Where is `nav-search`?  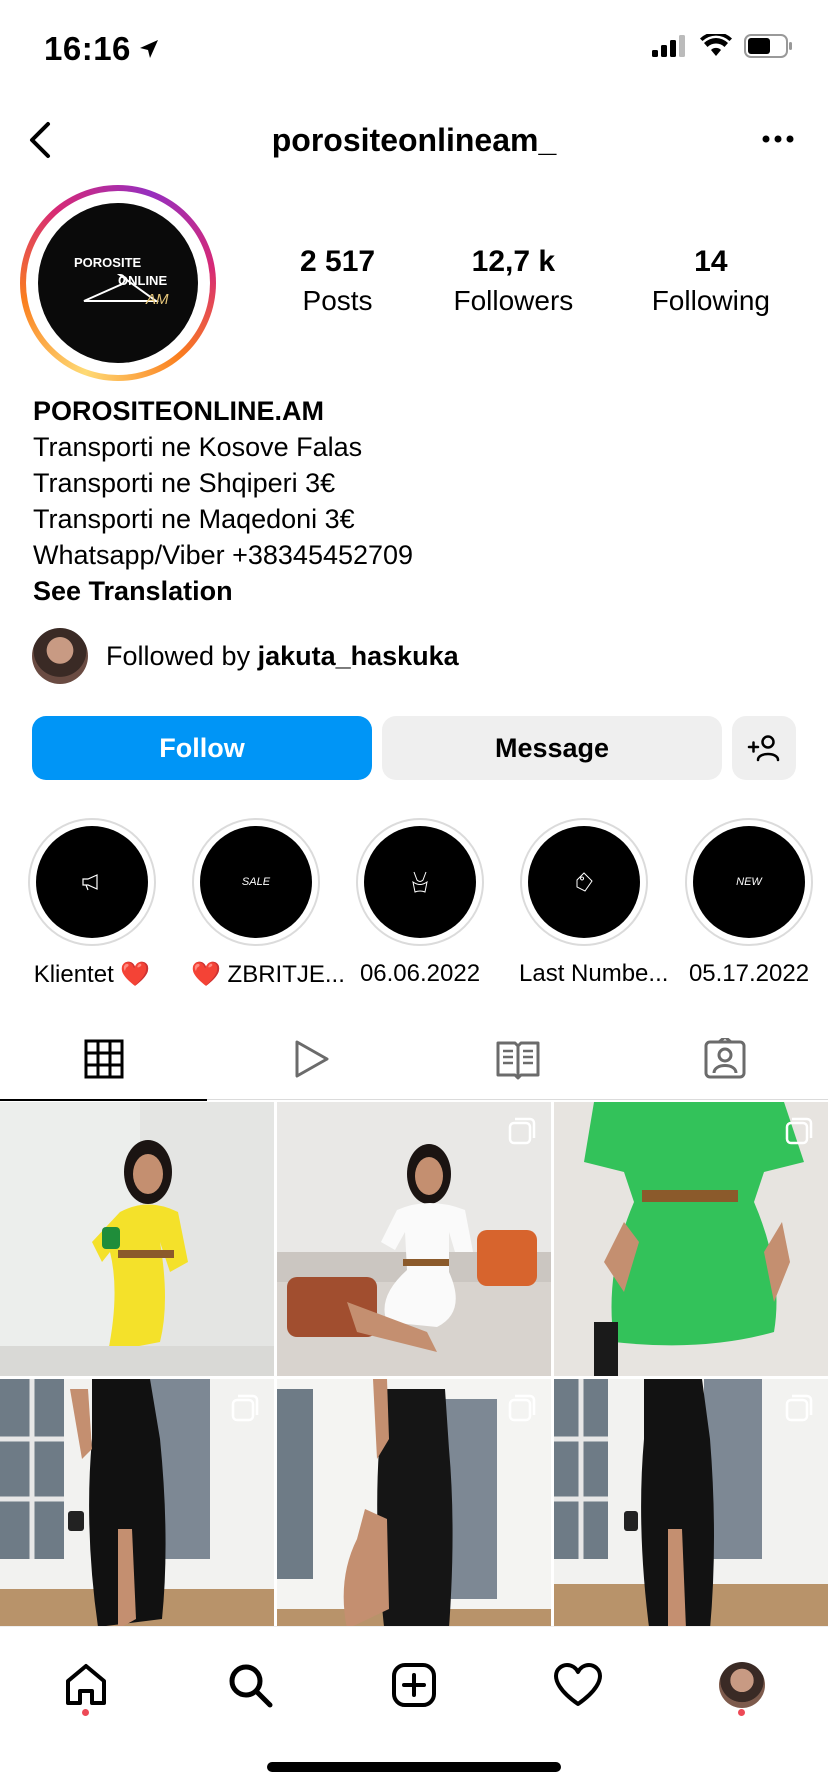
nav-search is located at coordinates (250, 1685).